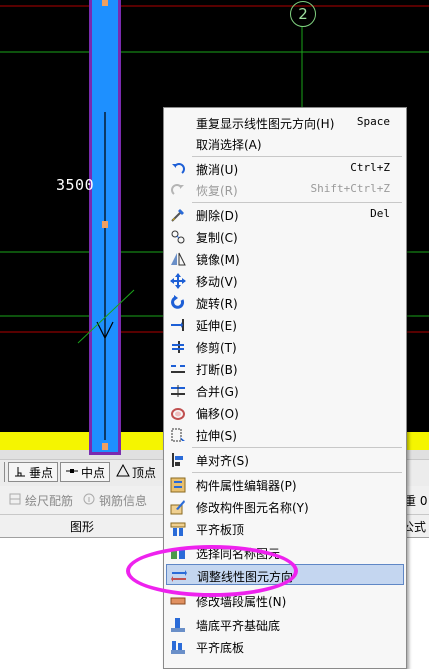 The image size is (429, 669). Describe the element at coordinates (105, 446) in the screenshot. I see `grip-bottom` at that location.